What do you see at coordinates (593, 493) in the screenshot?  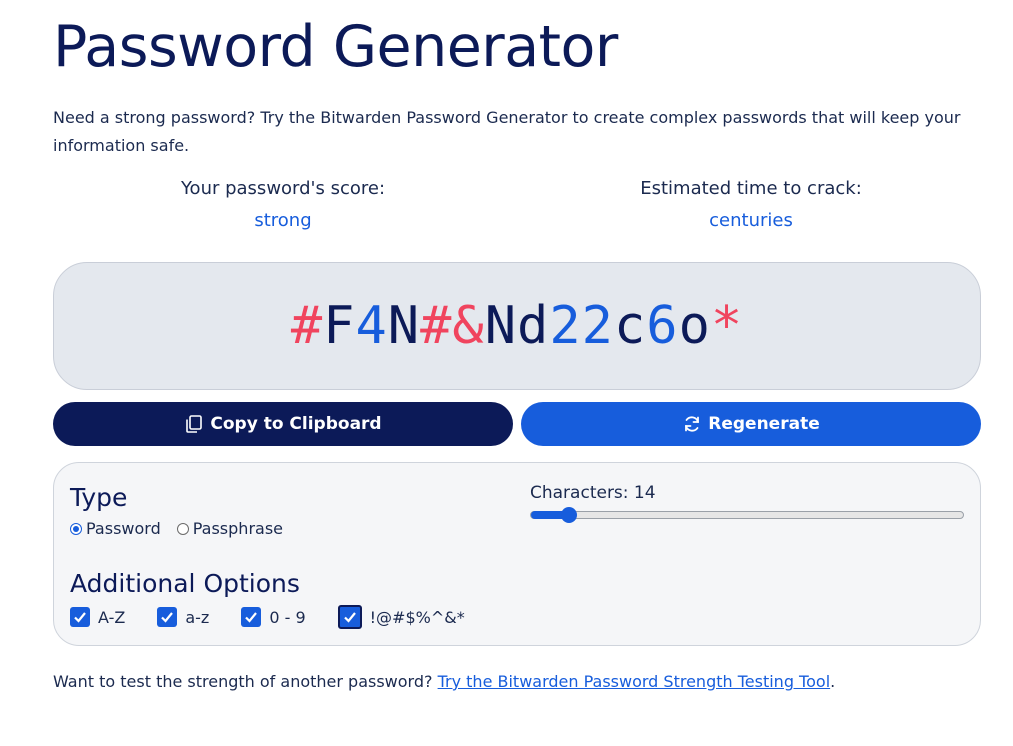 I see `characters-label: Characters: 14` at bounding box center [593, 493].